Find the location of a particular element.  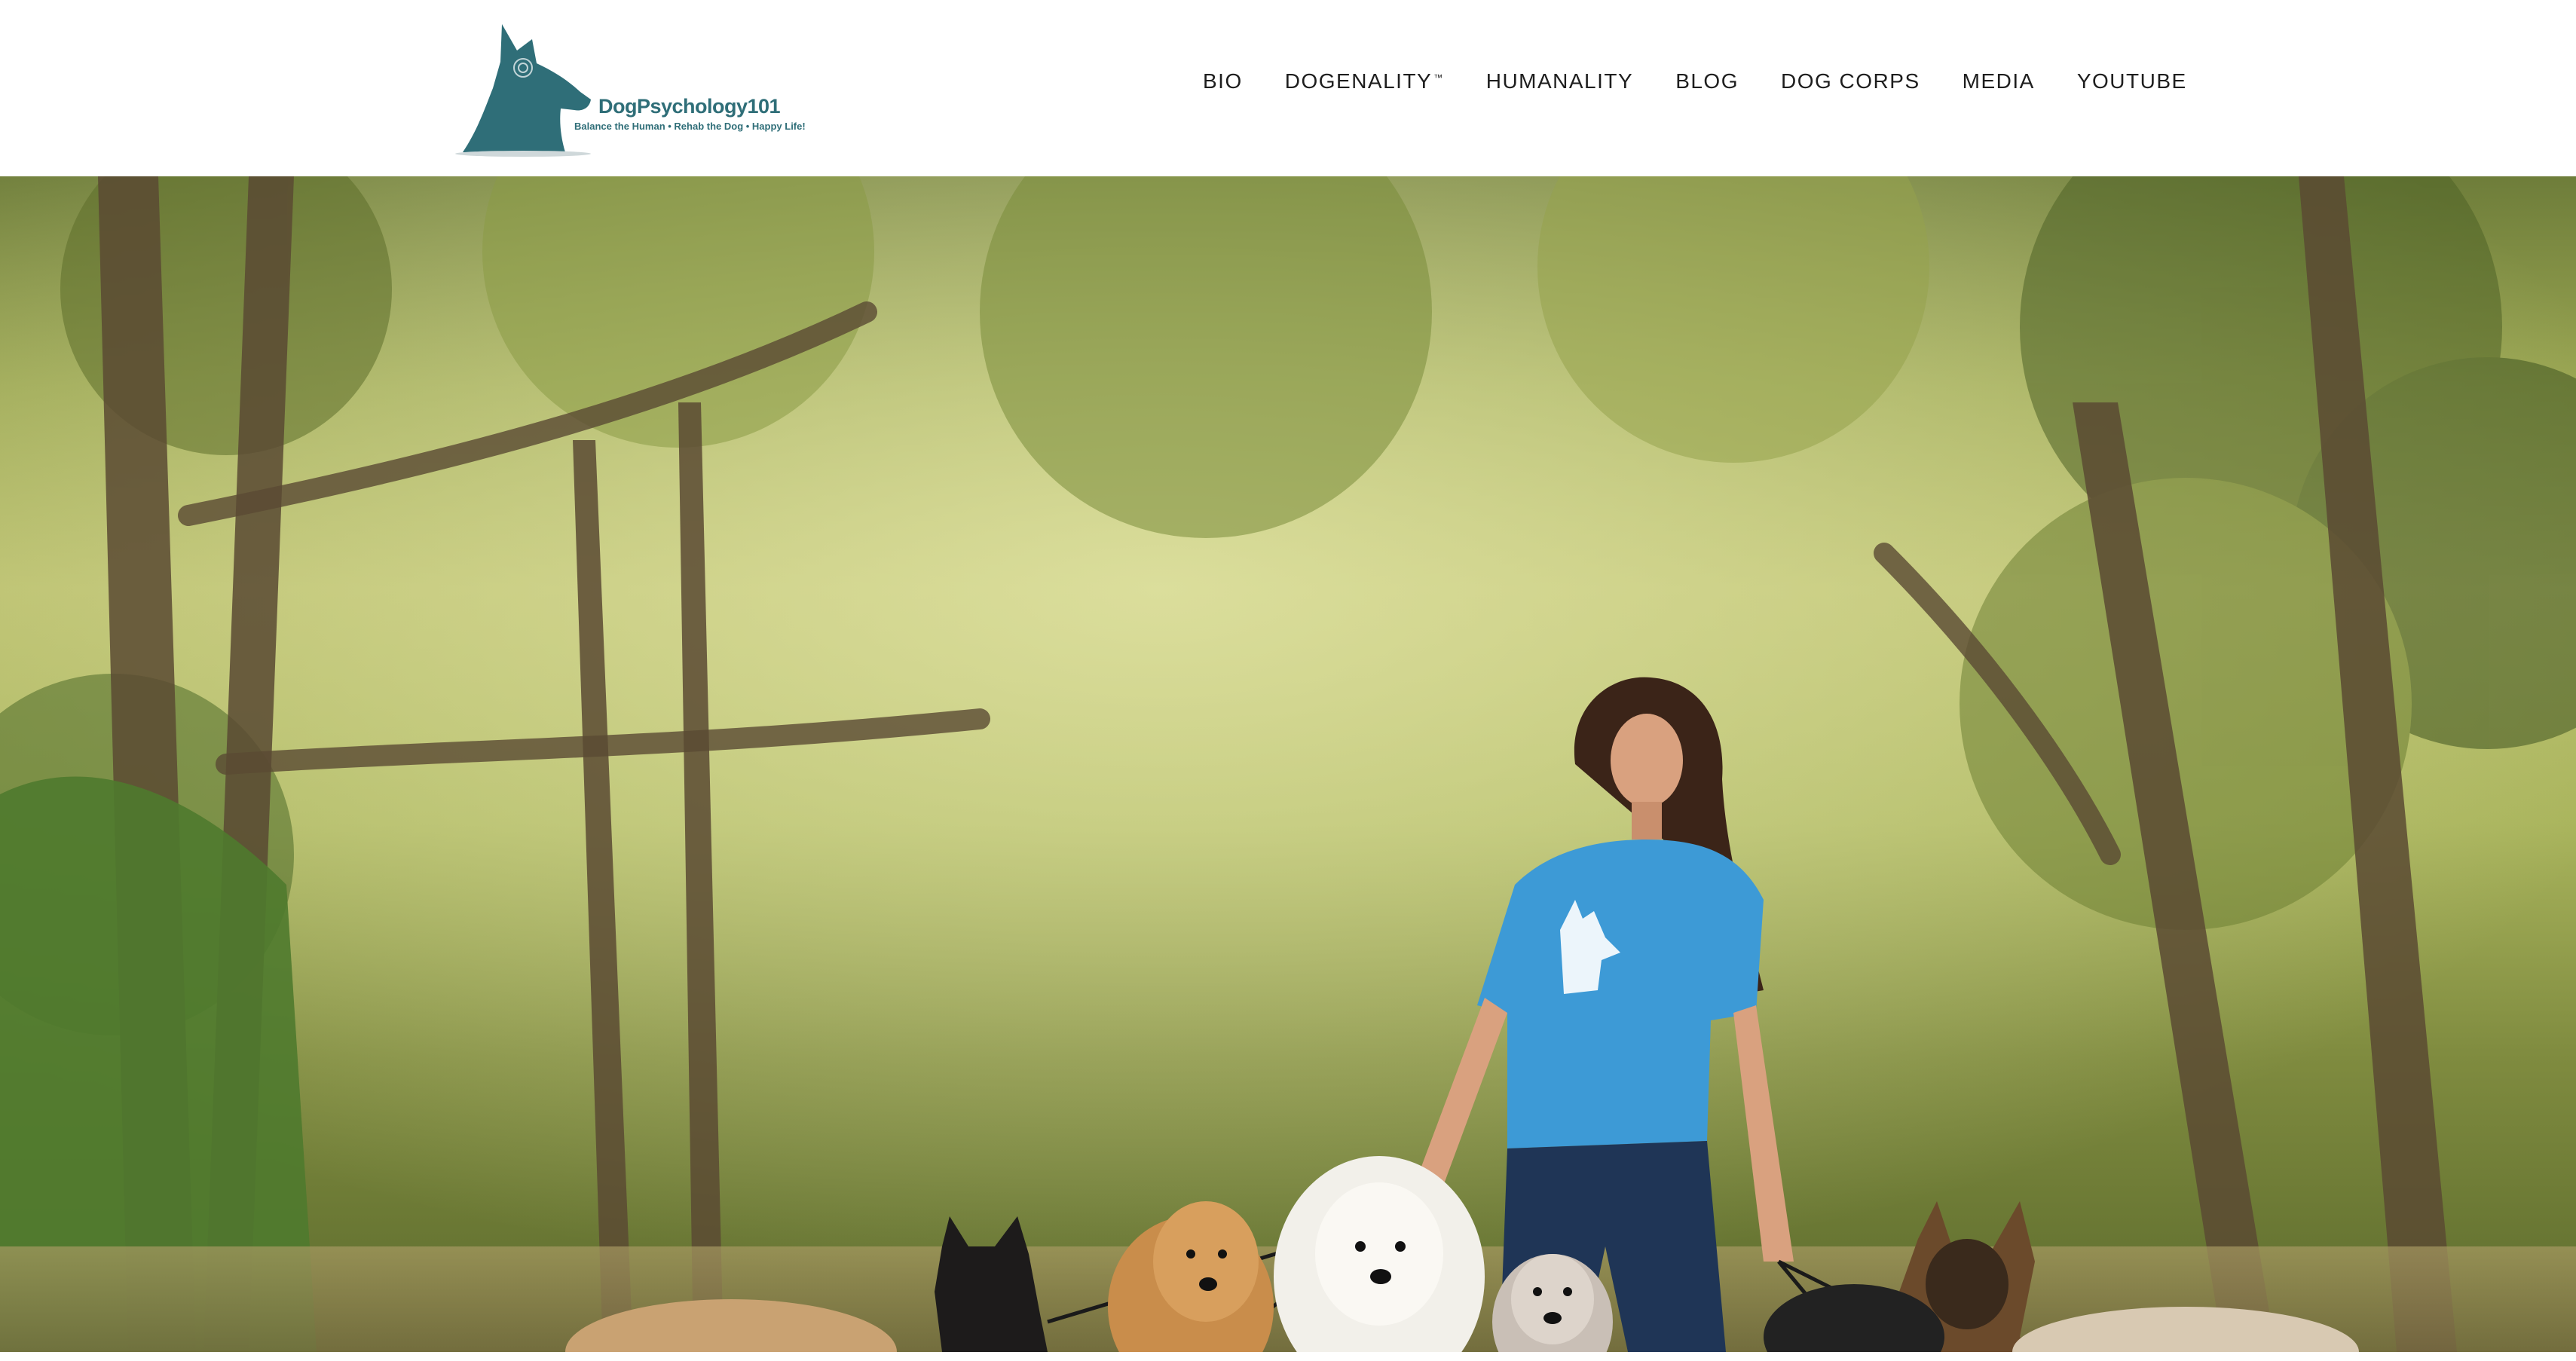

page-bottom-strip is located at coordinates (1288, 1356).